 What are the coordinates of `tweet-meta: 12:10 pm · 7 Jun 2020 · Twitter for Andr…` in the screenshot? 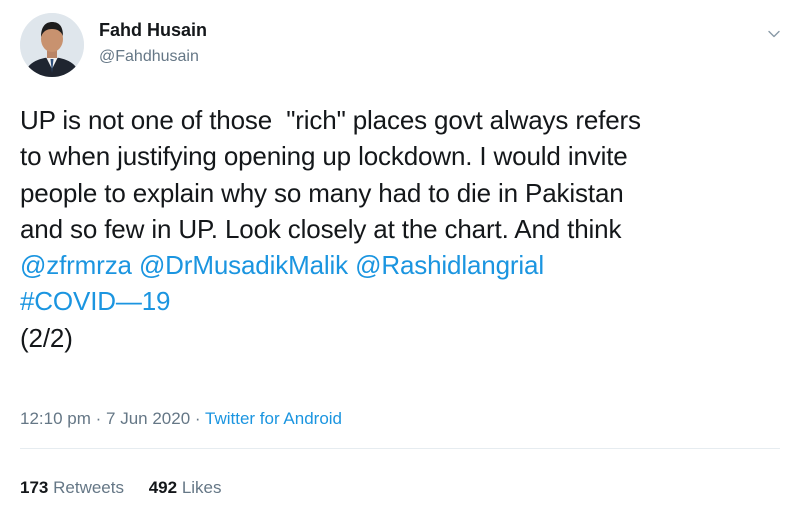 It's located at (181, 419).